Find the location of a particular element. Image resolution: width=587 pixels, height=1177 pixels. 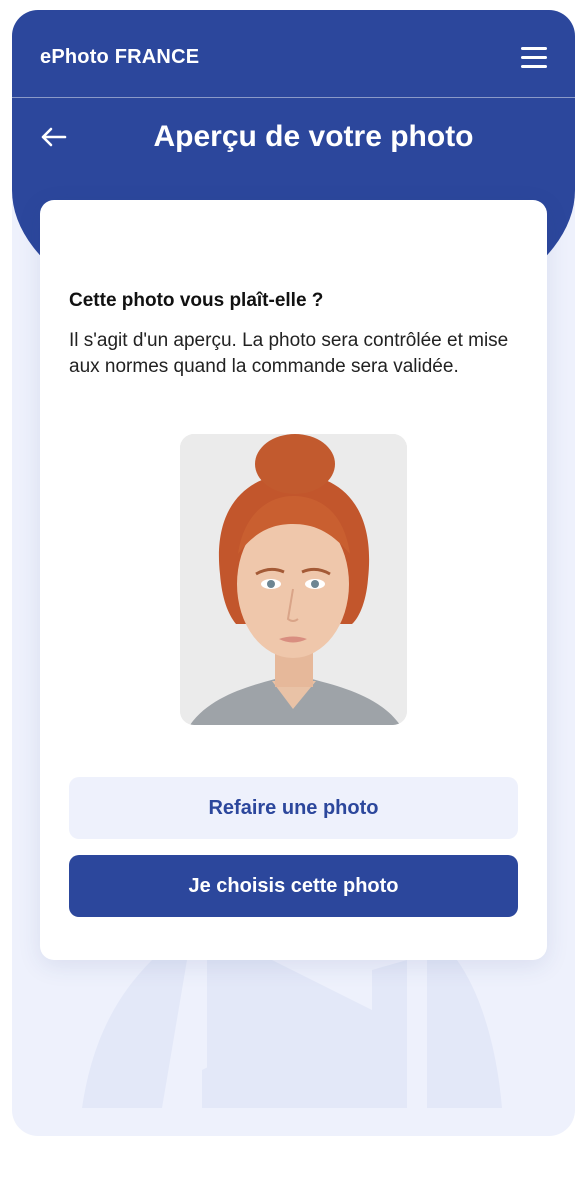

page-title: Aperçu de votre photo is located at coordinates (313, 136).